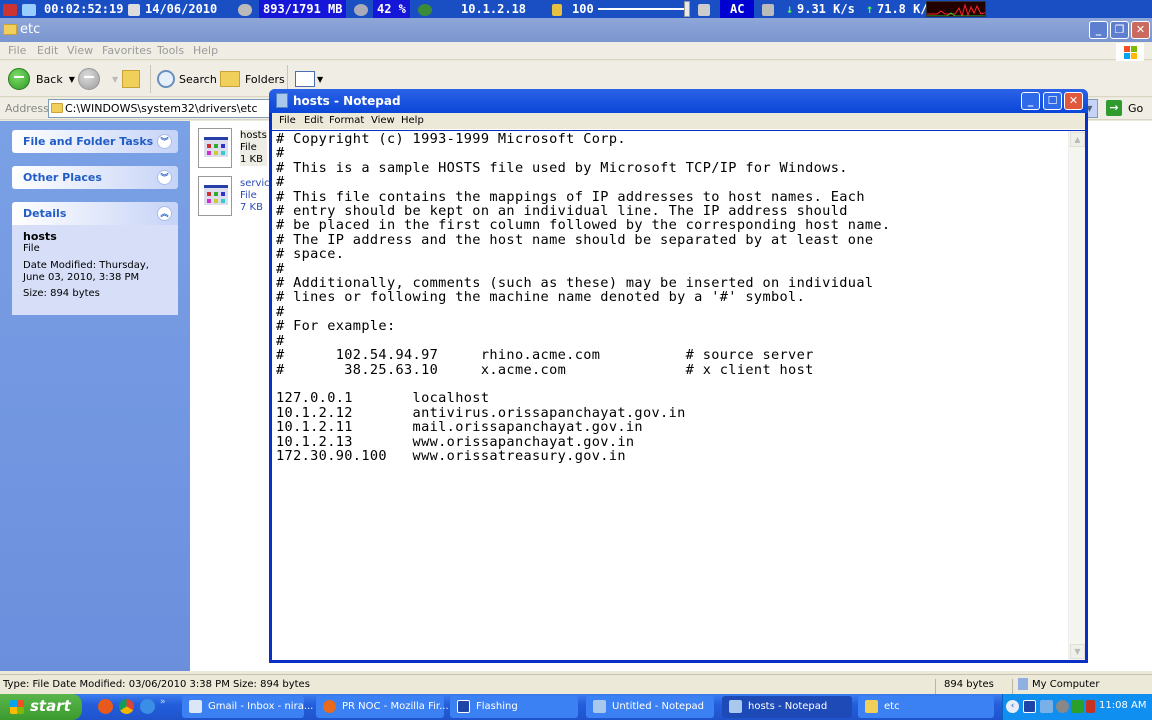 The image size is (1152, 720). I want to click on tray-utility-icon, so click(1062, 706).